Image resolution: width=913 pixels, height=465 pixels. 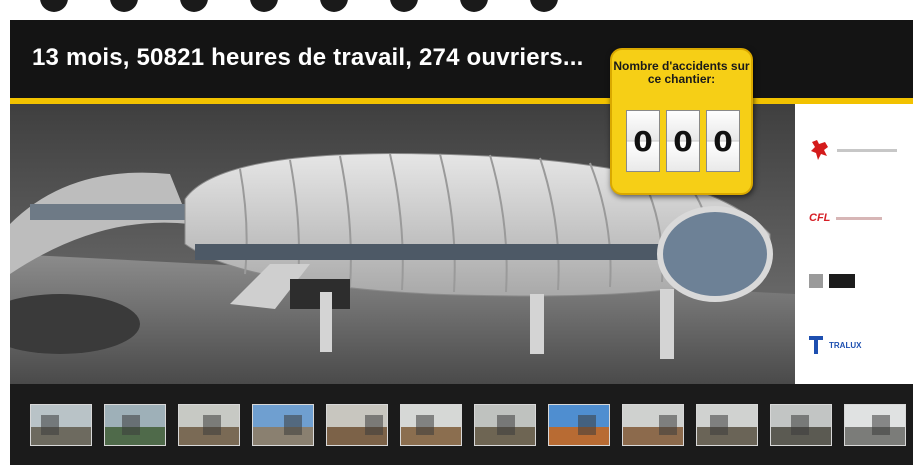 I want to click on counter-digits: 0 0 0, so click(x=683, y=141).